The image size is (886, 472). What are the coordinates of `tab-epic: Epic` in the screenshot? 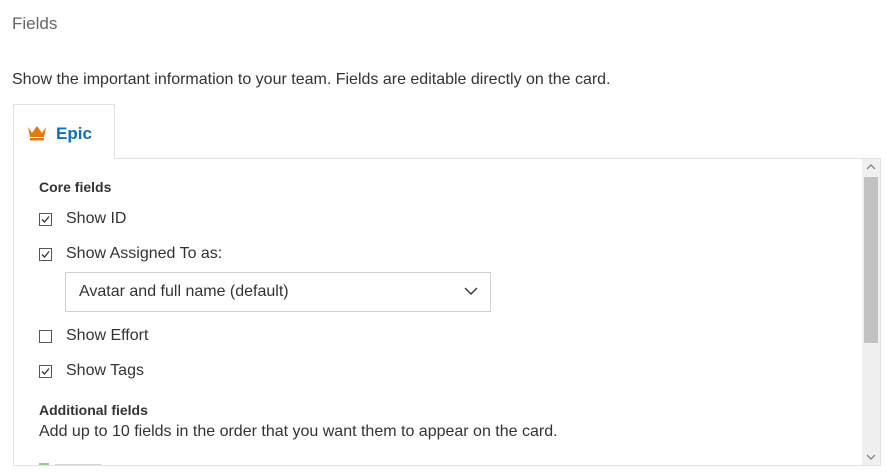 It's located at (64, 131).